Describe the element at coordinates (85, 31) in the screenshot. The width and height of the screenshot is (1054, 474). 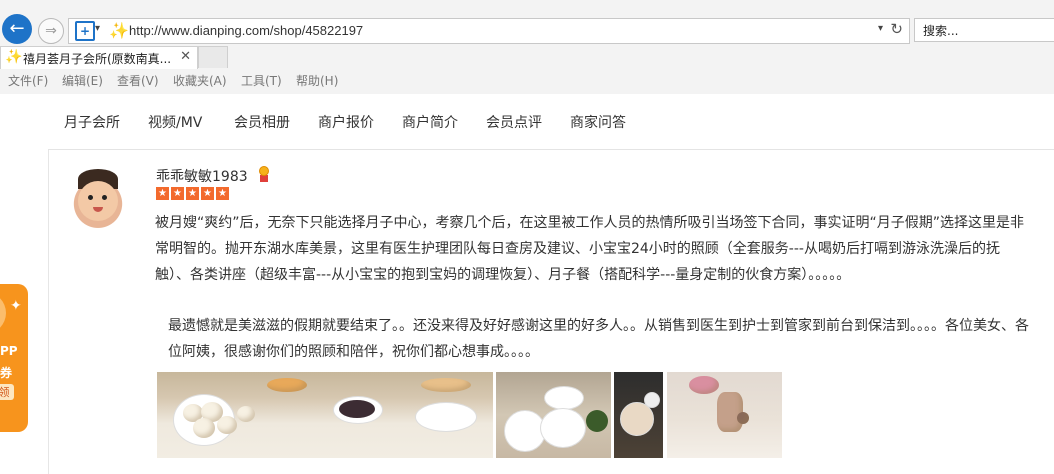
I see `shield-icon: +` at that location.